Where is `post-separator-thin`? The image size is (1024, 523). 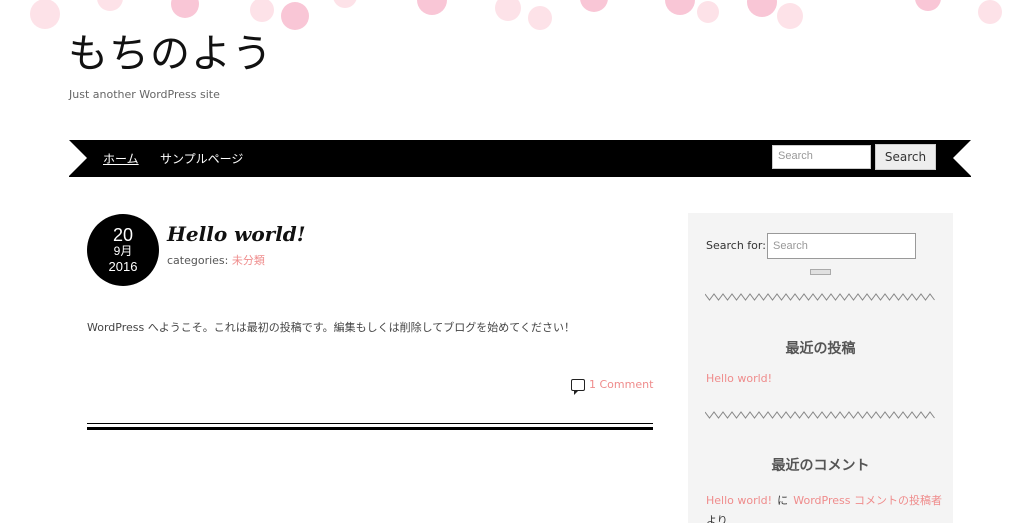 post-separator-thin is located at coordinates (370, 423).